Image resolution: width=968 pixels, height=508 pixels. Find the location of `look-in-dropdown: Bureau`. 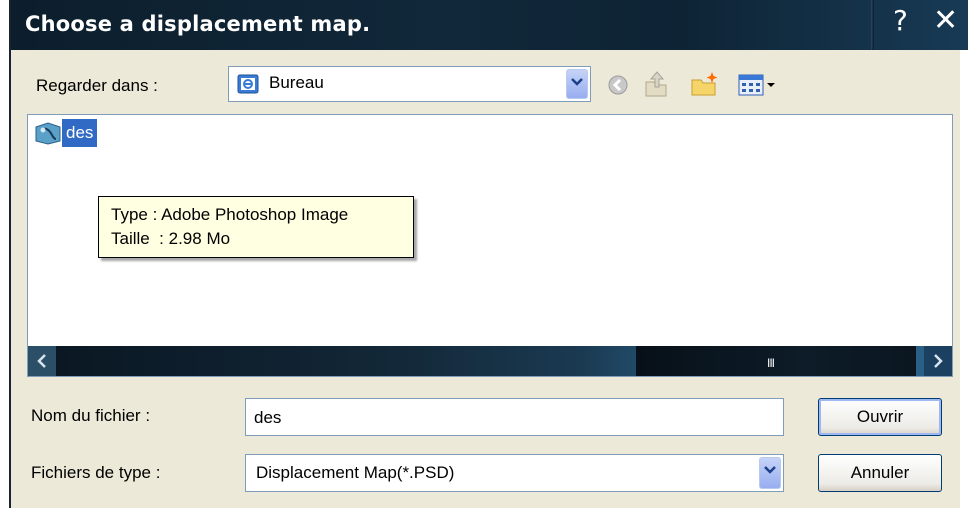

look-in-dropdown: Bureau is located at coordinates (409, 84).